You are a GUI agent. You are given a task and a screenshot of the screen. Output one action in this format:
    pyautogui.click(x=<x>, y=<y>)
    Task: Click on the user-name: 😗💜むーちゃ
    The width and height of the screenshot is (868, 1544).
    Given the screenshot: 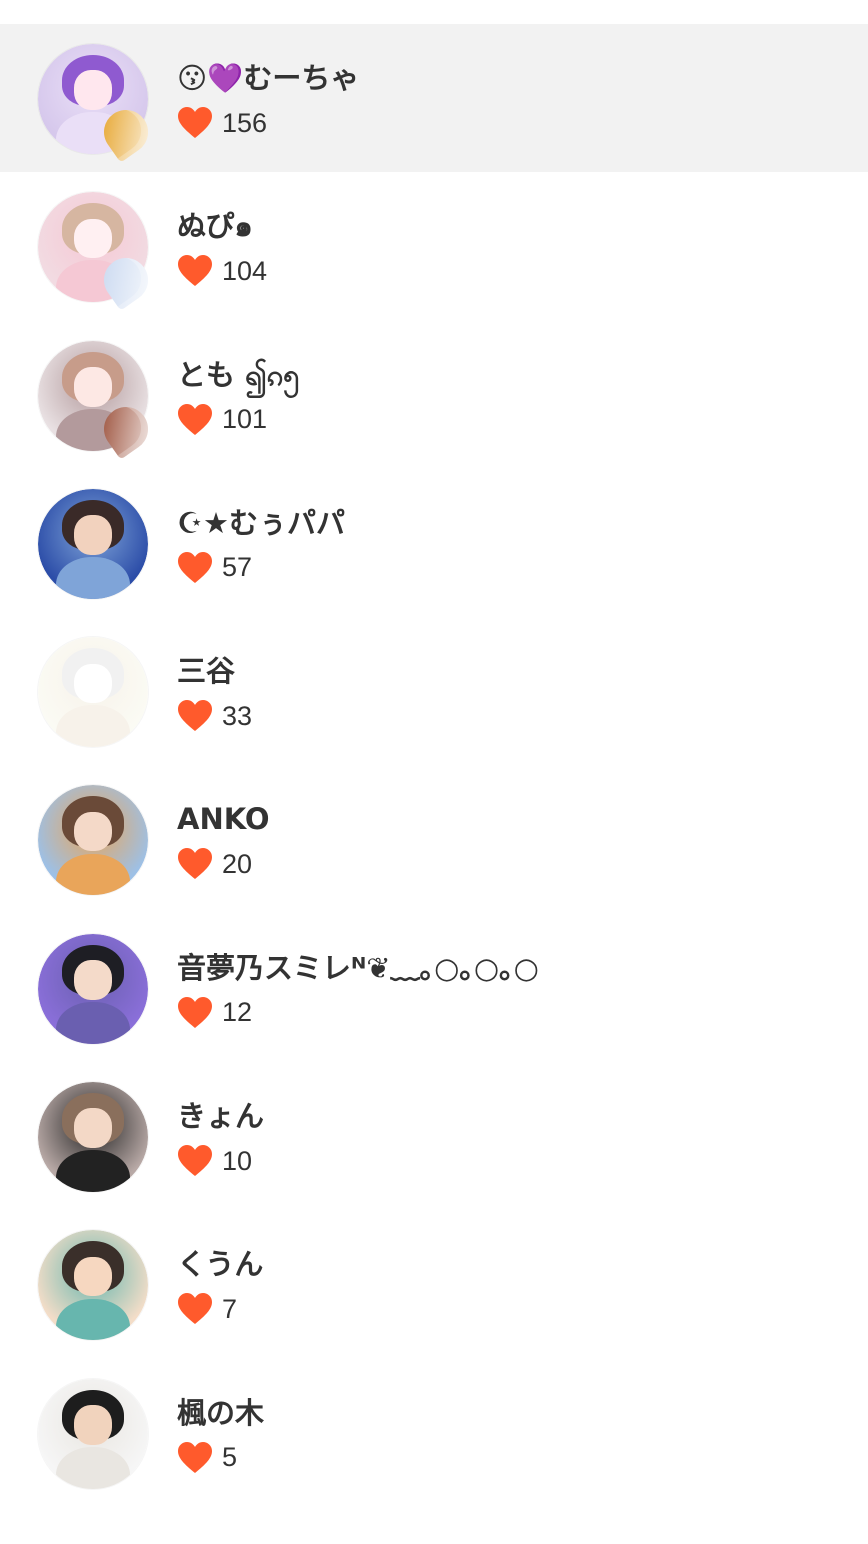 What is the action you would take?
    pyautogui.click(x=268, y=78)
    